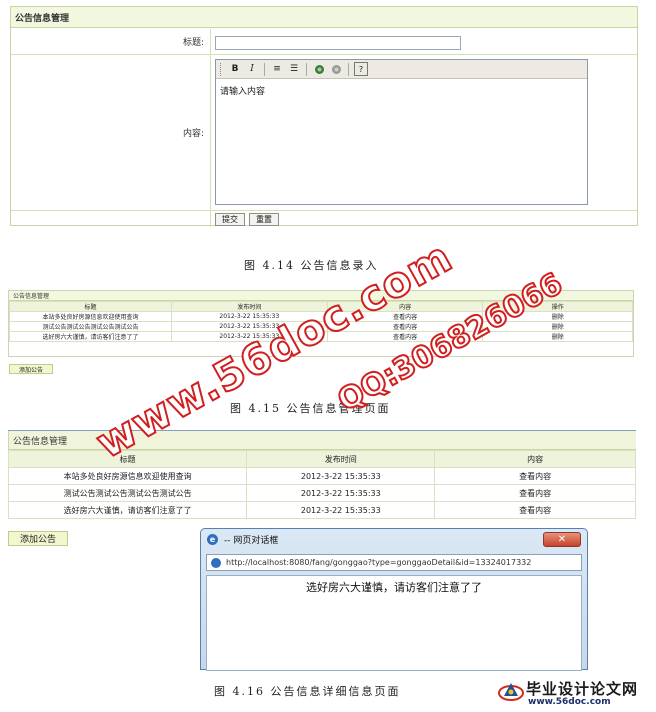  I want to click on column-header: 发布时间, so click(341, 459).